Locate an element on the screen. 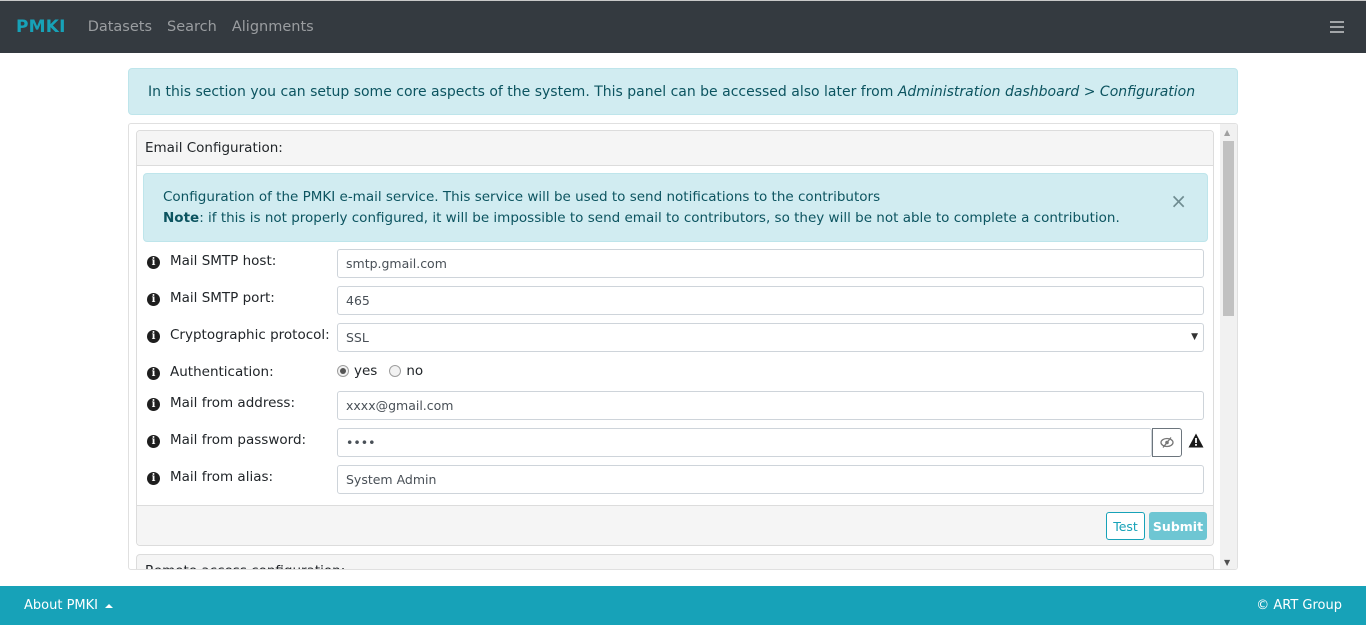  smtp-host-label: Mail SMTP host: is located at coordinates (223, 261).